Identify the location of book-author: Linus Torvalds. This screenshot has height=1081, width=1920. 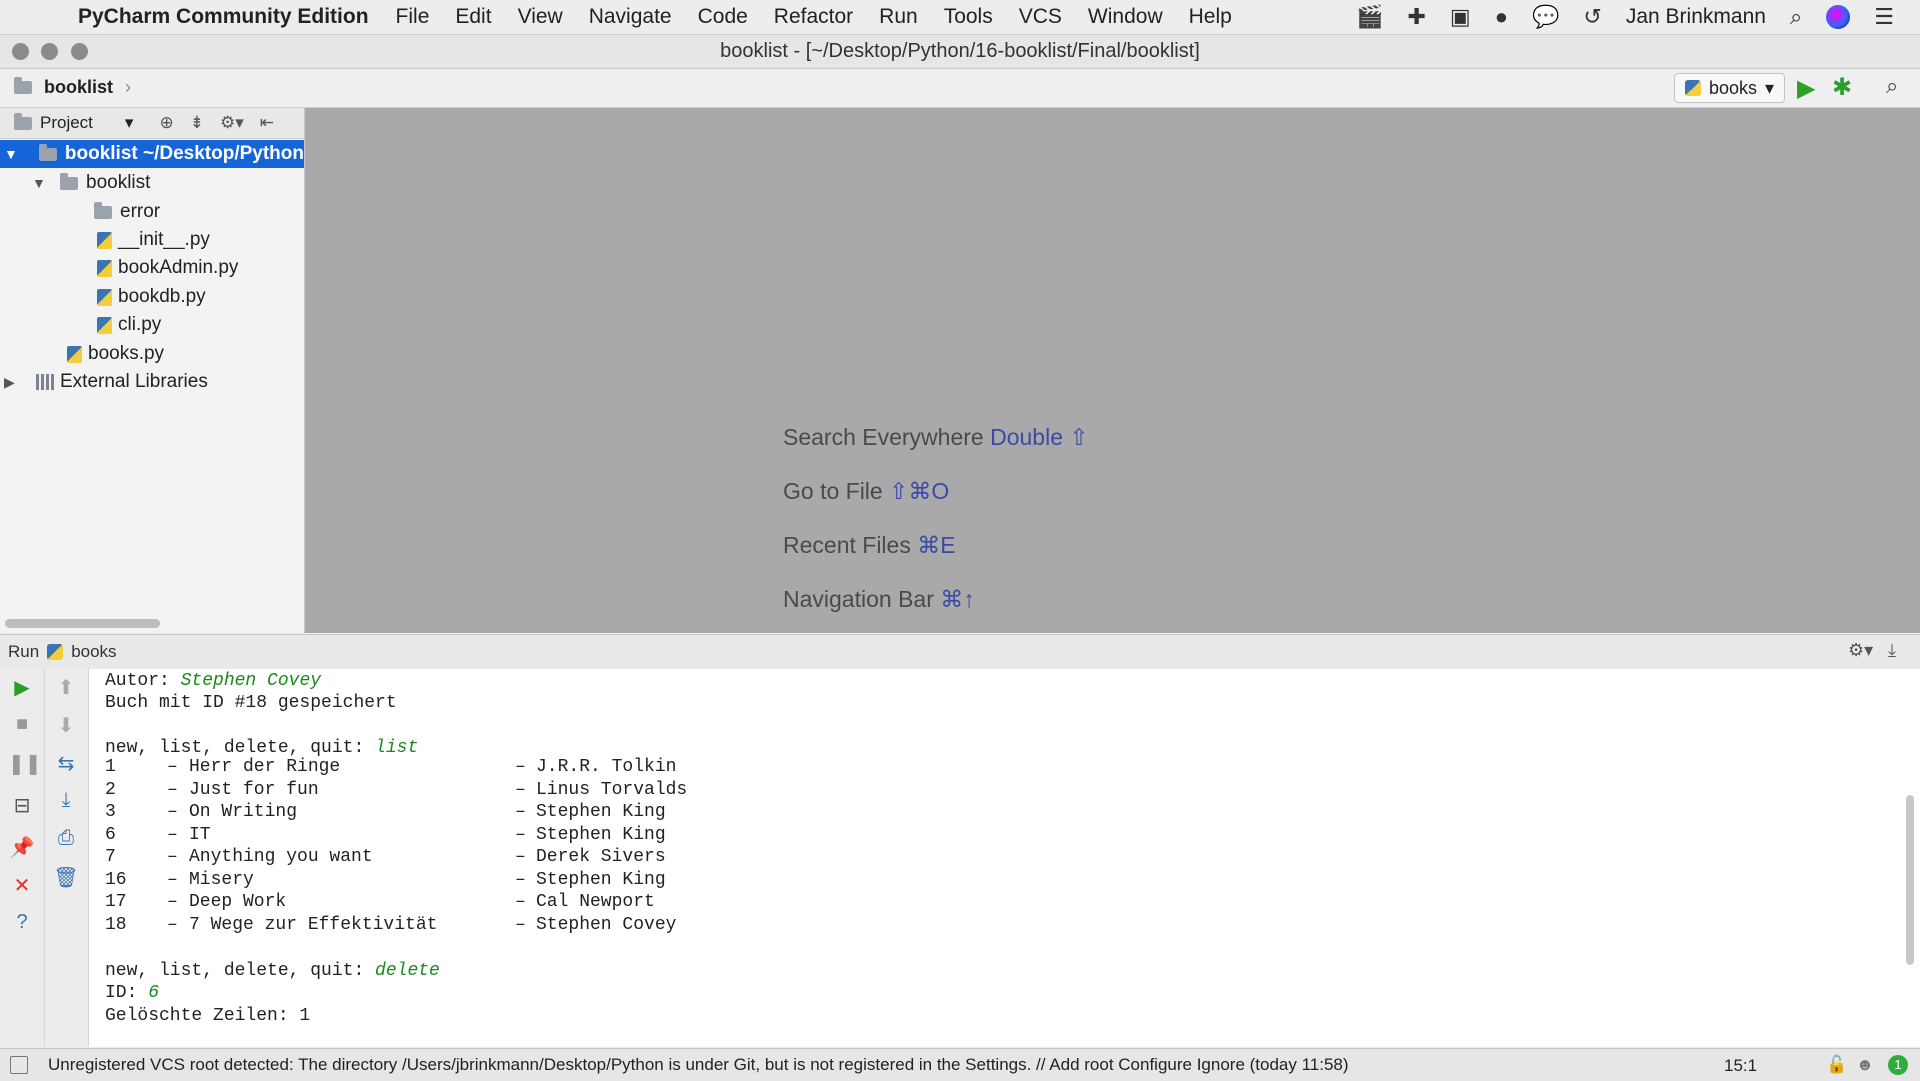
(612, 789).